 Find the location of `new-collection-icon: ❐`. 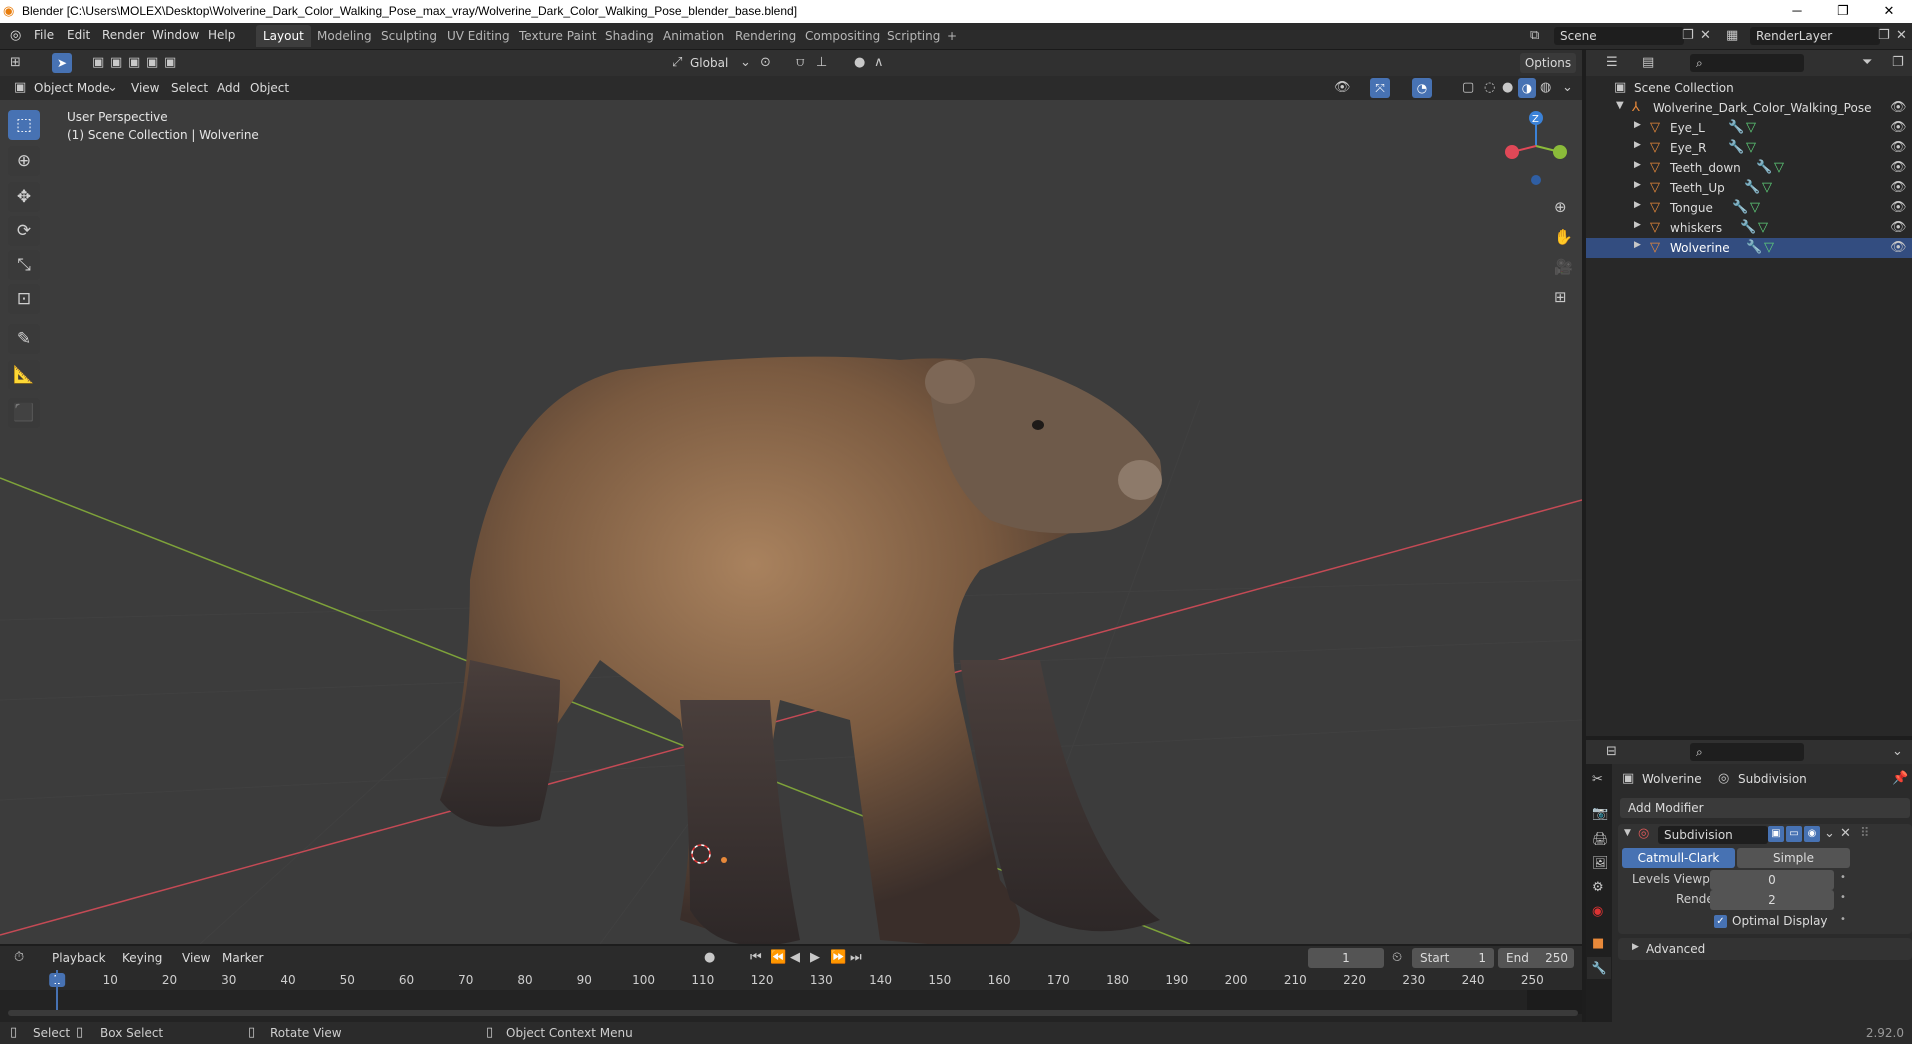

new-collection-icon: ❐ is located at coordinates (1898, 62).